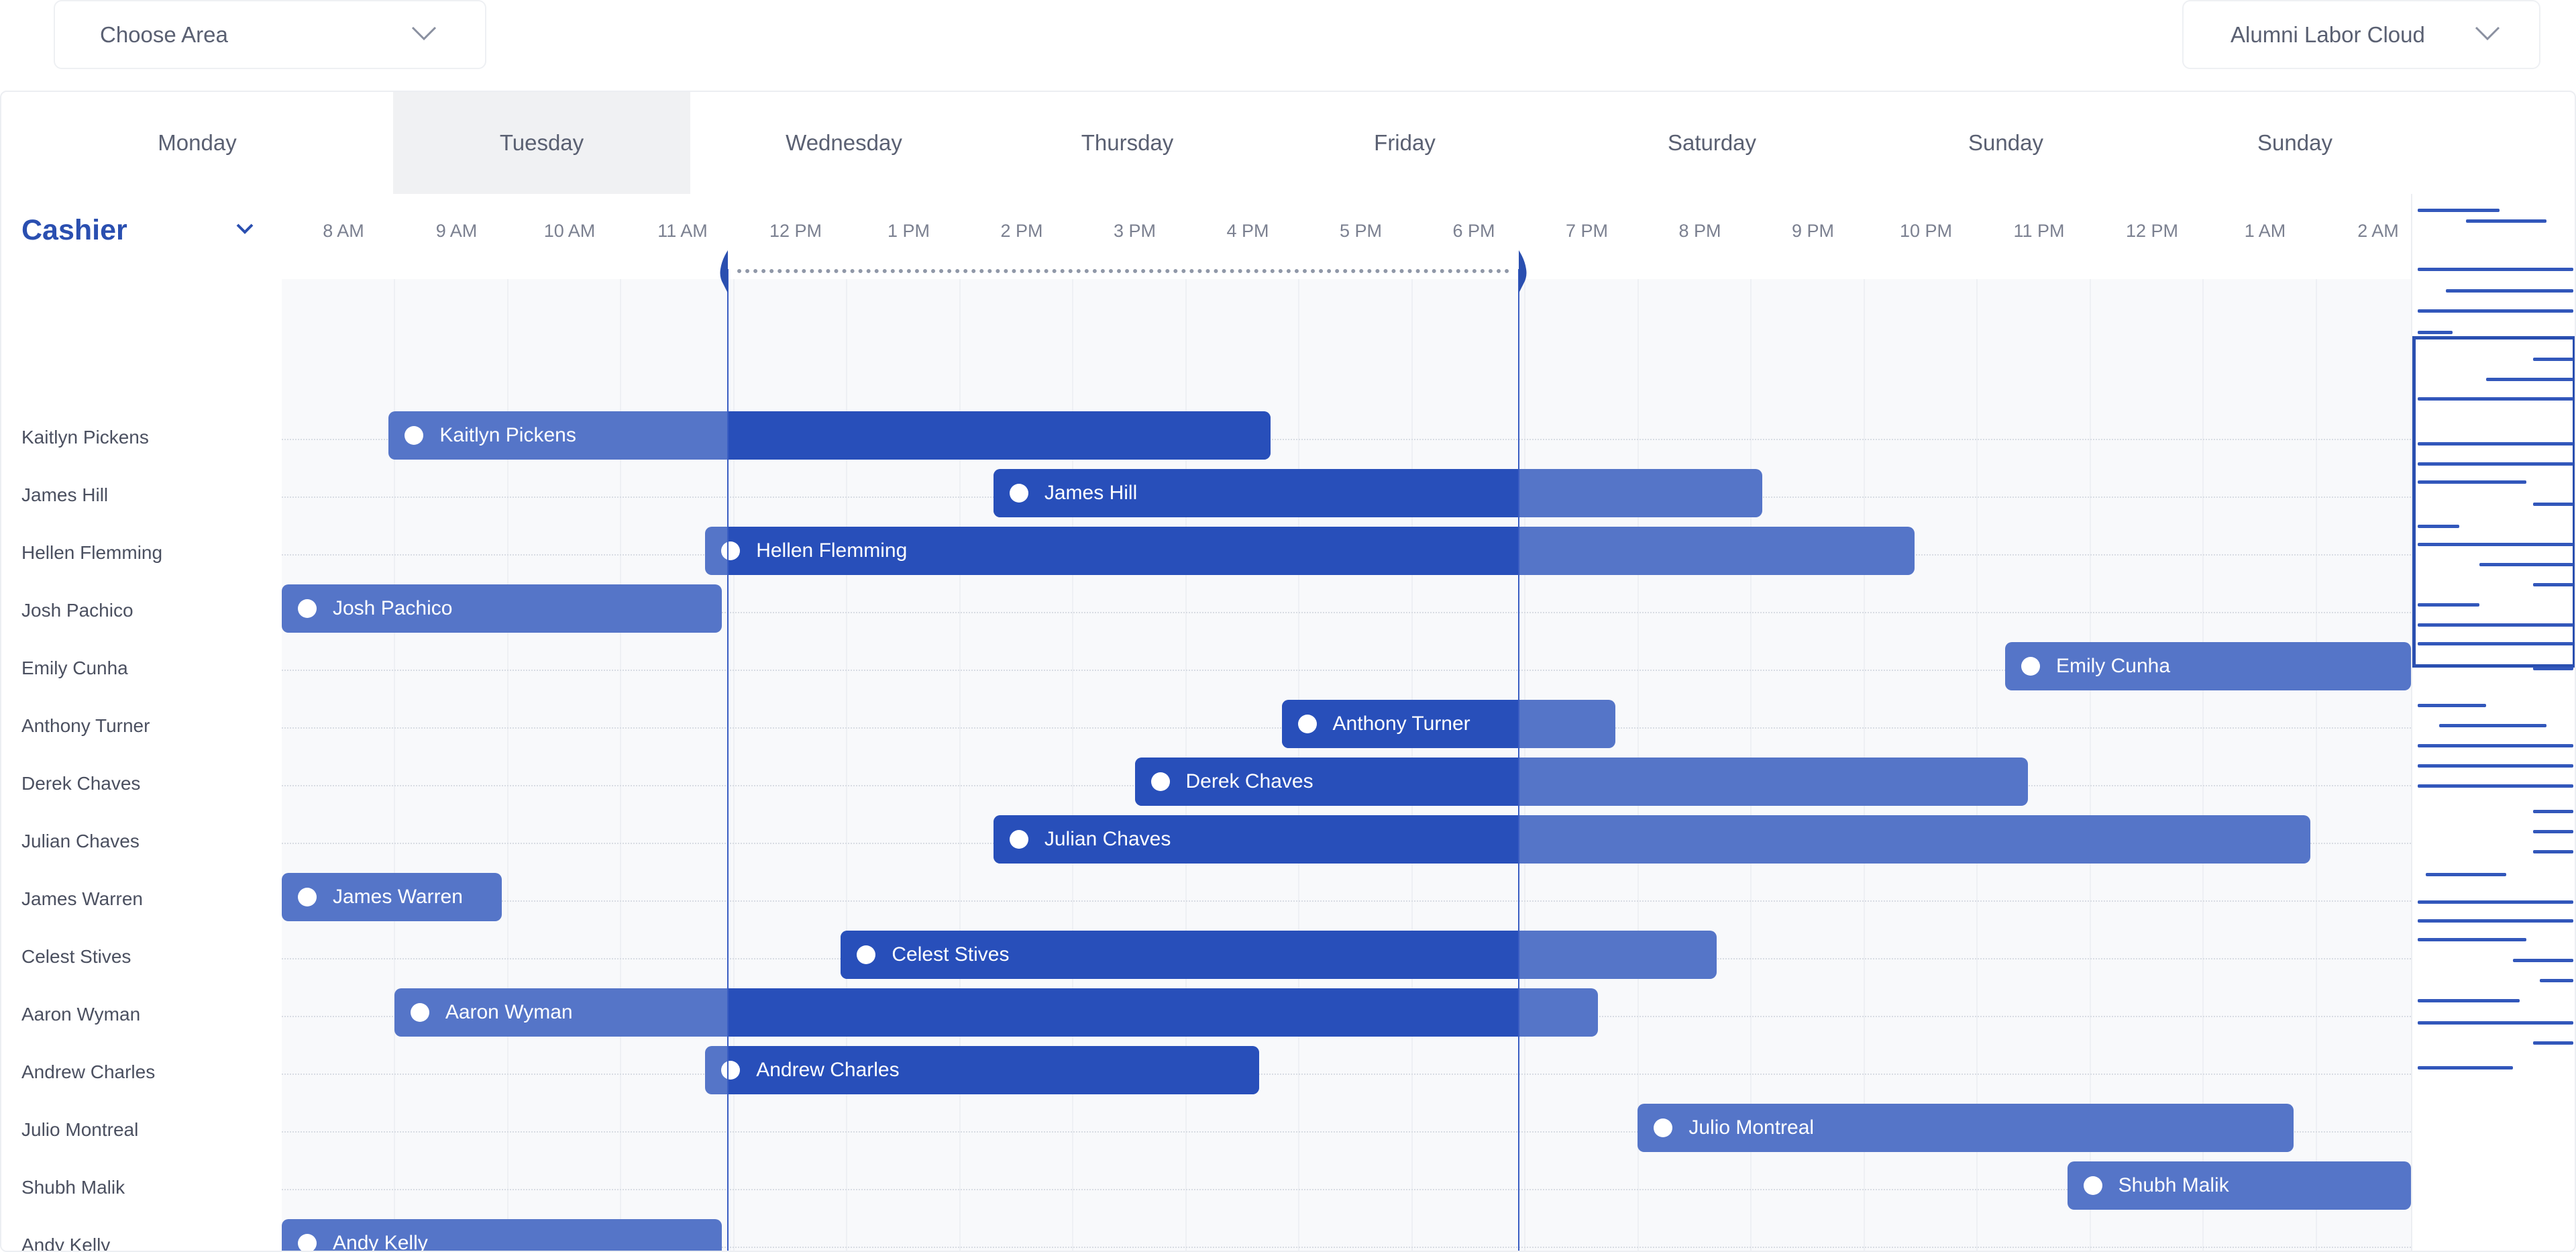  Describe the element at coordinates (1021, 231) in the screenshot. I see `time-tick-label: 2 PM` at that location.